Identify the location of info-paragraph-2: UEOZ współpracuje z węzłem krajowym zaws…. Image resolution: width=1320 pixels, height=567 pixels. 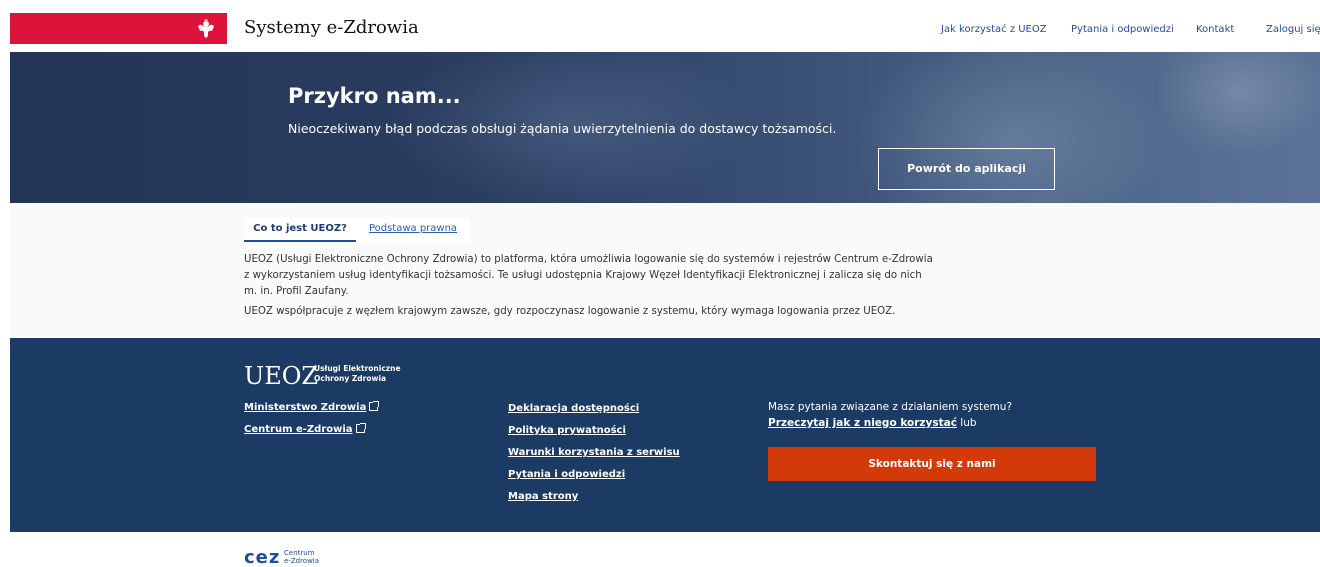
(570, 311).